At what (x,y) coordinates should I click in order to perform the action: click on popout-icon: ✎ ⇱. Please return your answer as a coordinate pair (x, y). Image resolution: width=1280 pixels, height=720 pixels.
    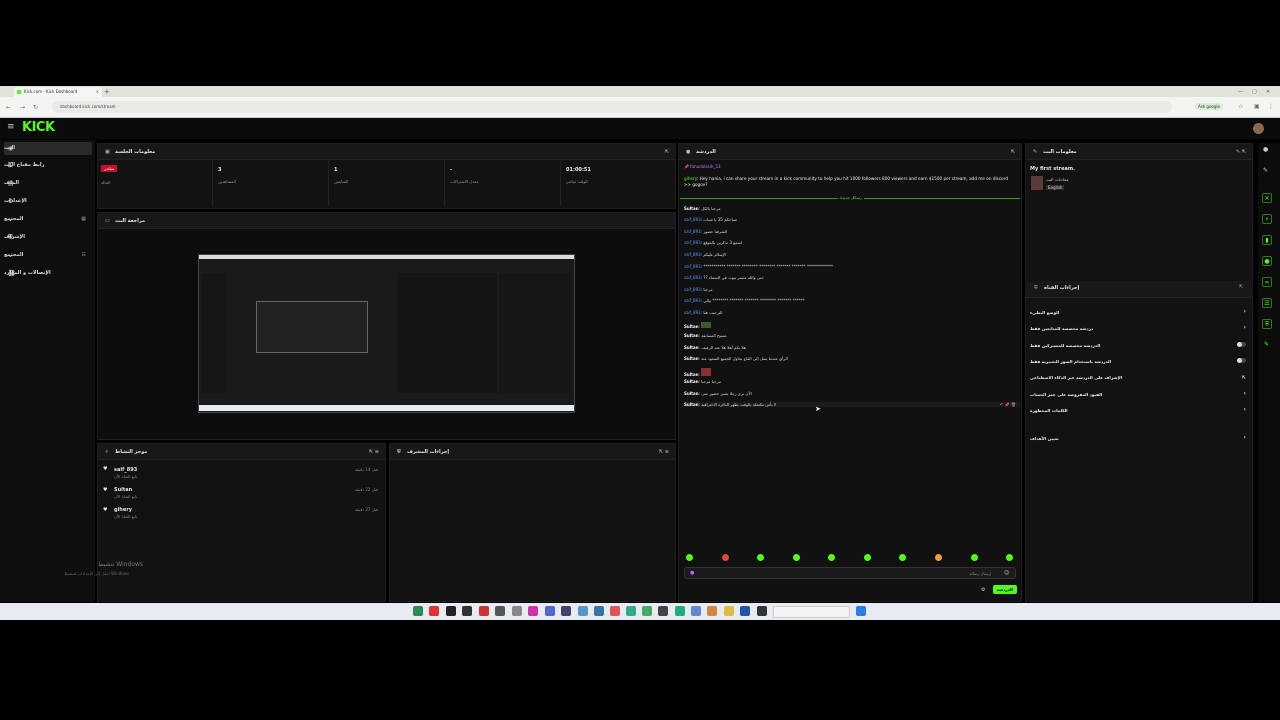
    Looking at the image, I should click on (1241, 152).